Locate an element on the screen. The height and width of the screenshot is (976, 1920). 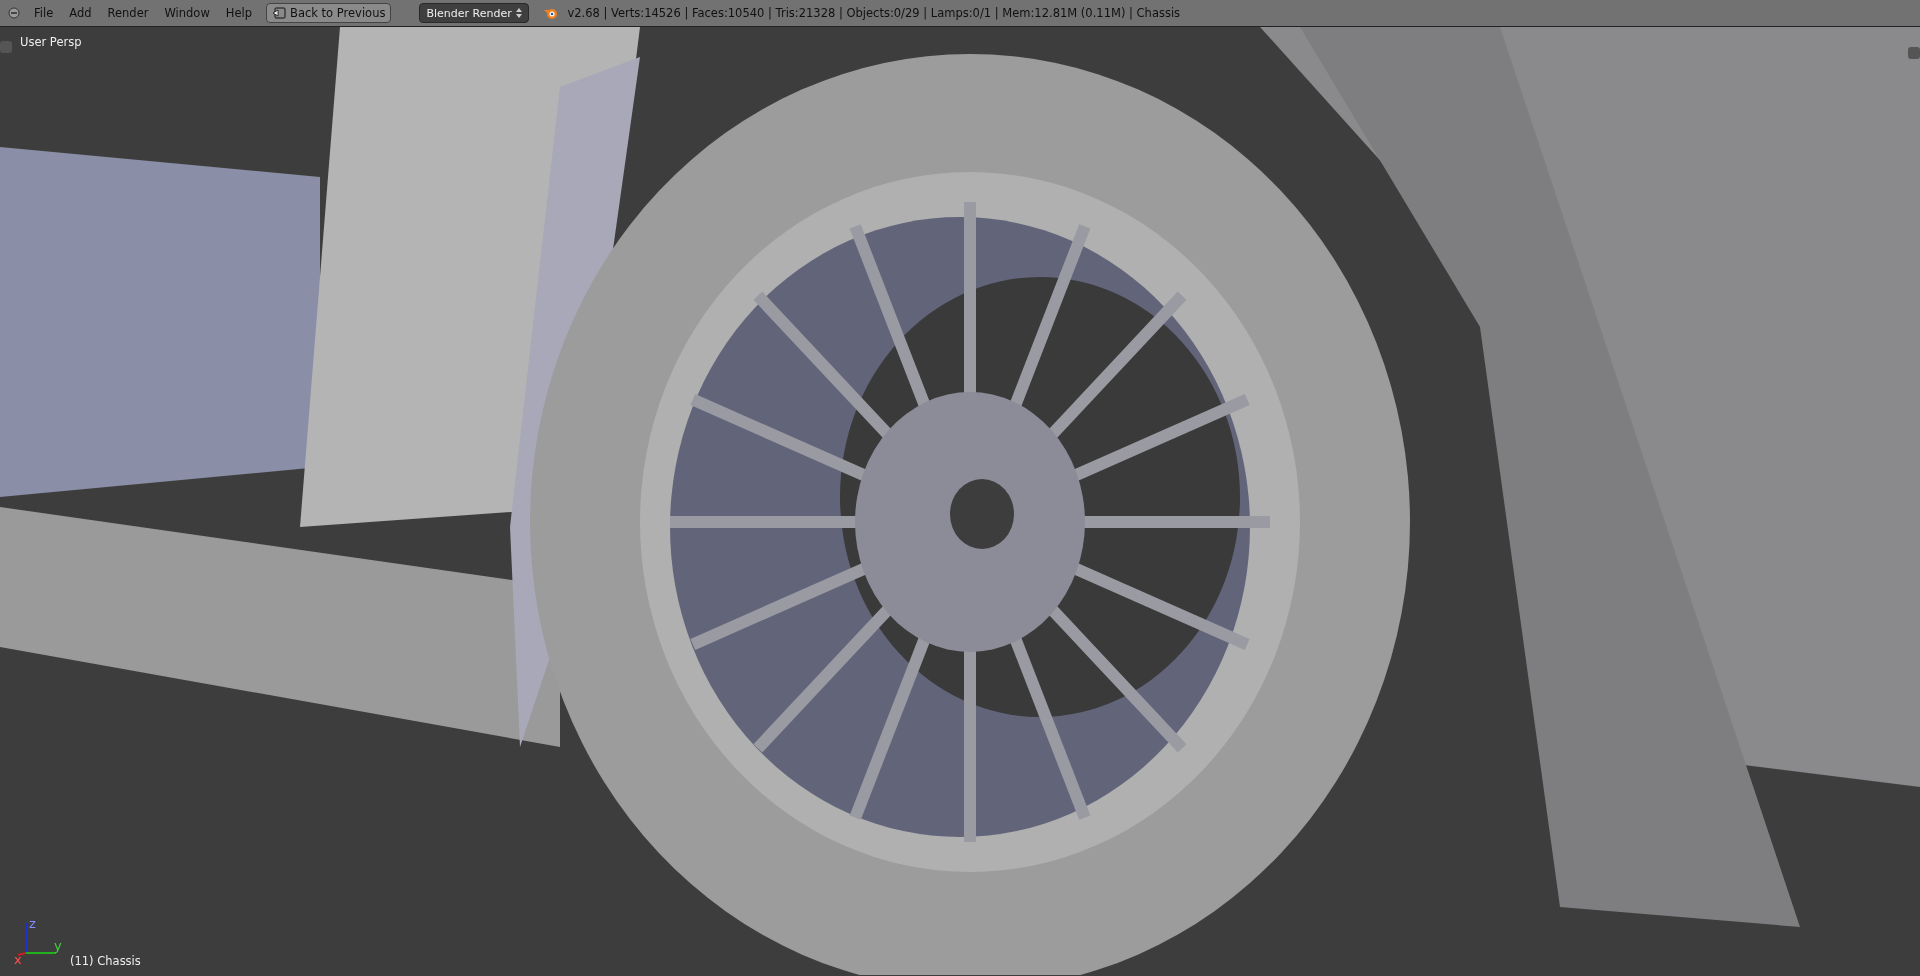
object-label: (11) Chassis is located at coordinates (105, 961).